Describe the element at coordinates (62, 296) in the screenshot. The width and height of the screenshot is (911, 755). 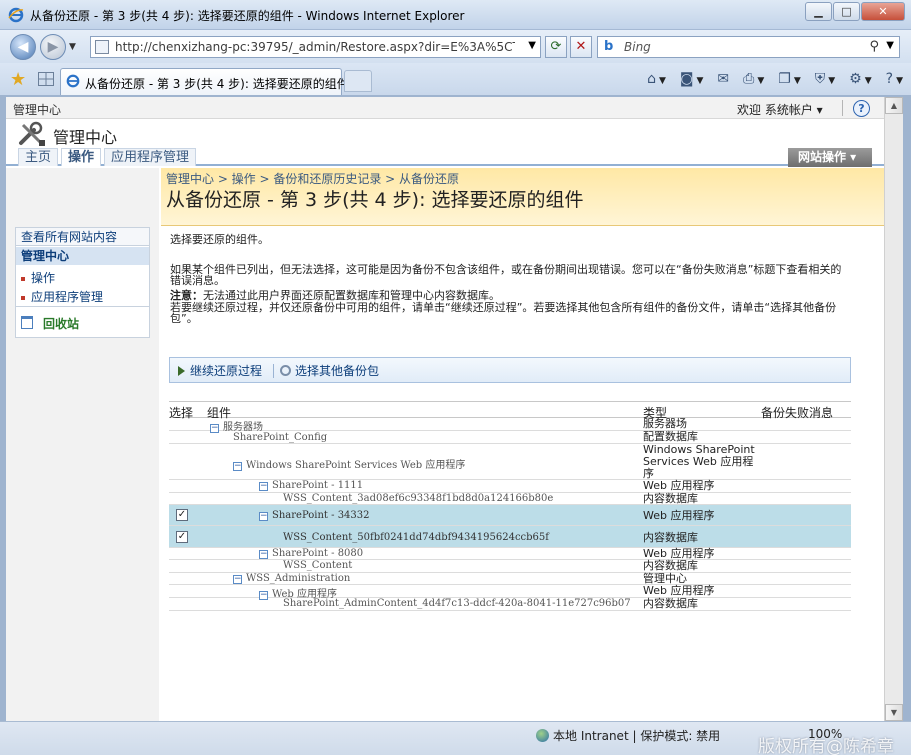
I see `quick-launch-item-app-management: 应用程序管理` at that location.